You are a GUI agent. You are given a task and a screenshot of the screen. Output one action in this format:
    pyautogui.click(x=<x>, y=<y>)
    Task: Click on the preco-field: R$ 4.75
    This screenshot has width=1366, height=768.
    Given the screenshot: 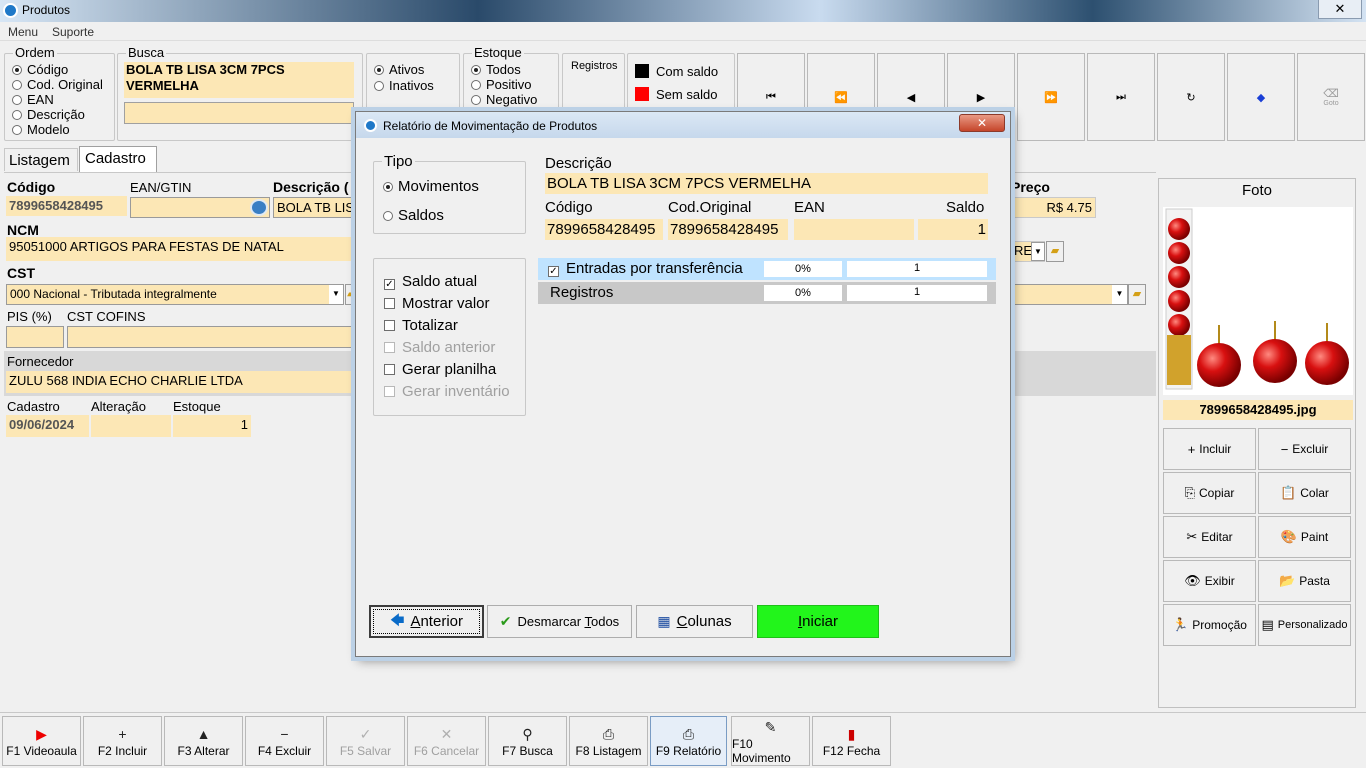 What is the action you would take?
    pyautogui.click(x=1053, y=207)
    